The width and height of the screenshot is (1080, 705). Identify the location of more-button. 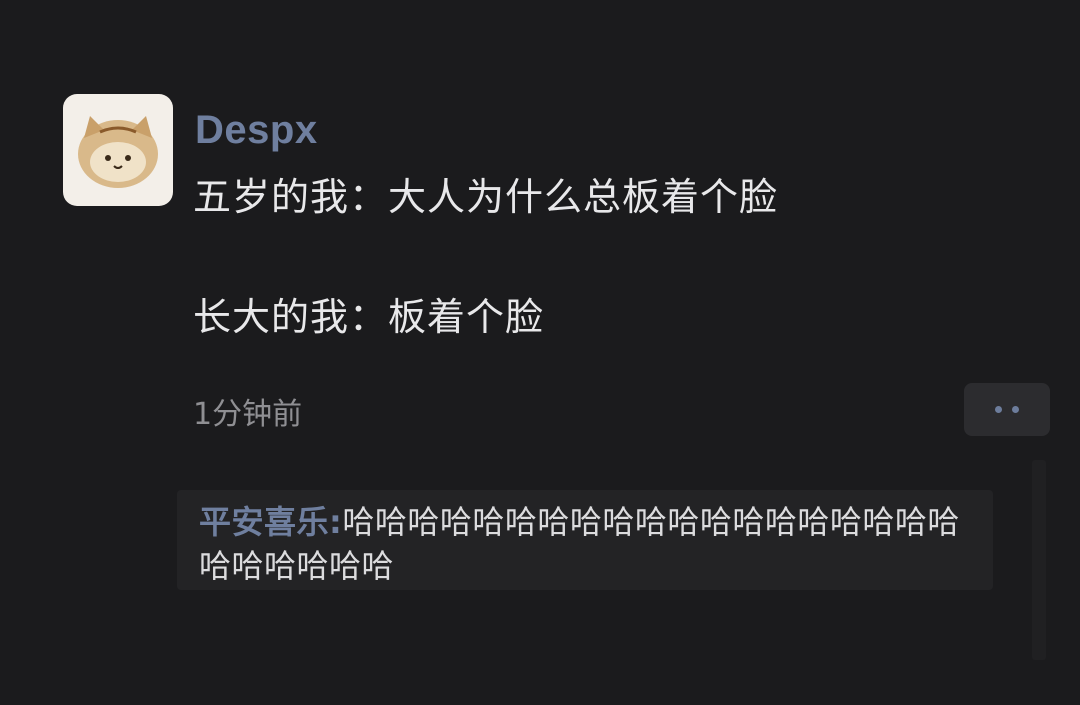
(1007, 409).